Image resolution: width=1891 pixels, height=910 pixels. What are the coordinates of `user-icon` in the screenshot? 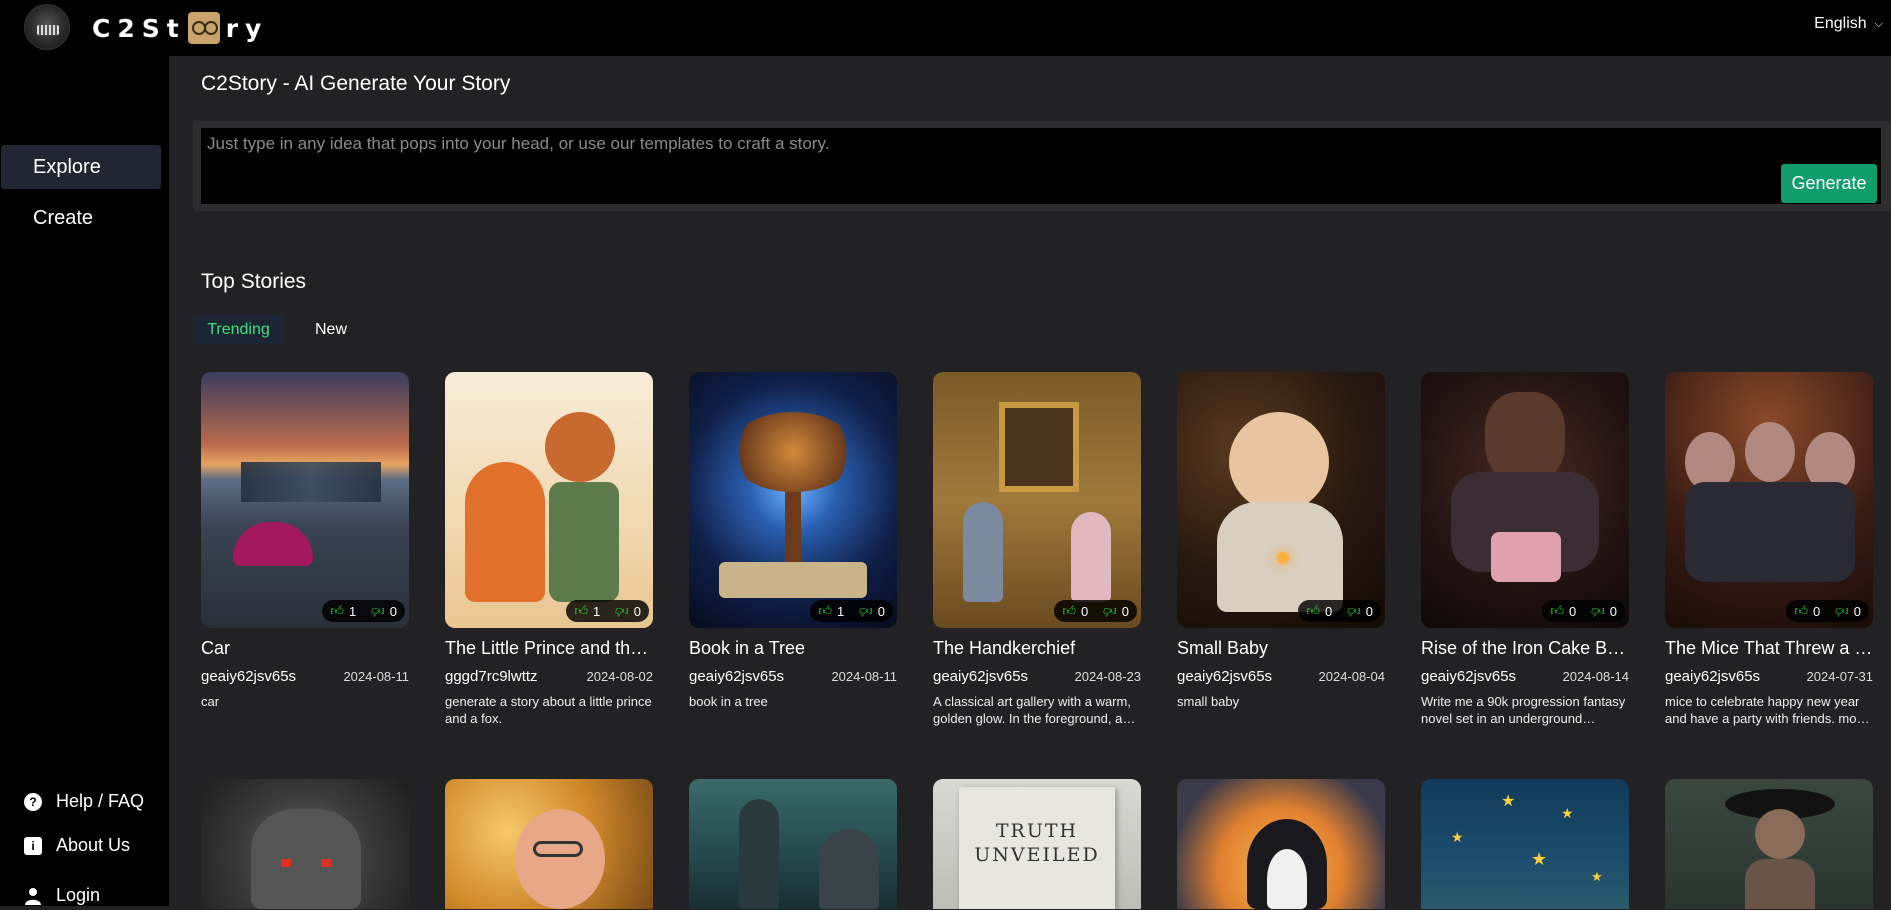 It's located at (33, 896).